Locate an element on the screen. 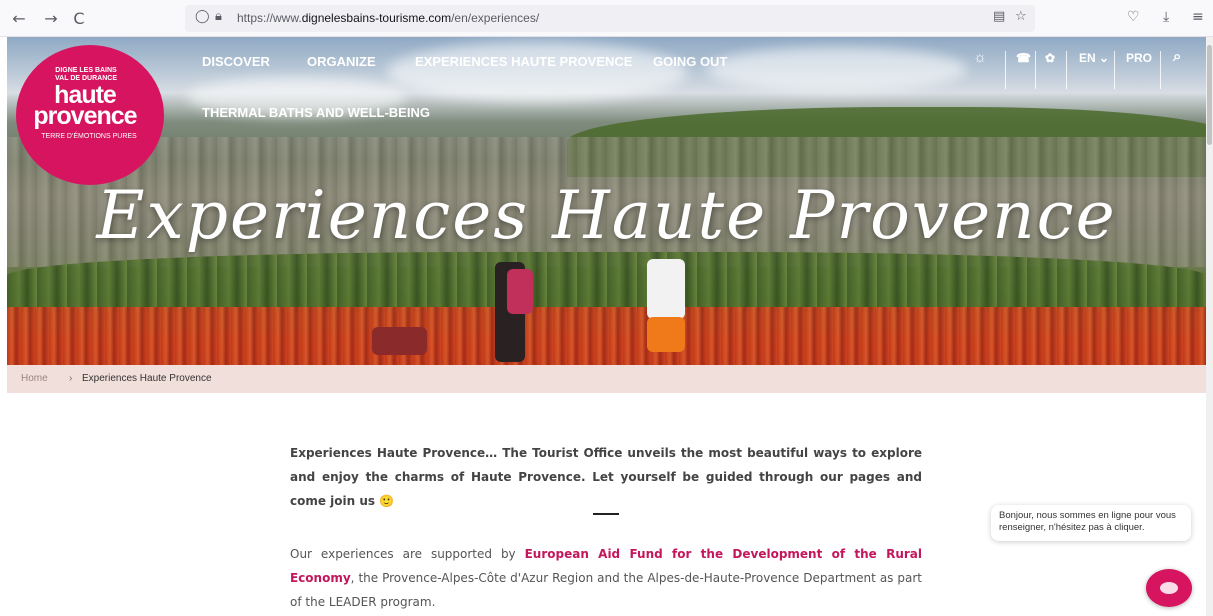 This screenshot has height=616, width=1213. chat-launcher-button is located at coordinates (1169, 588).